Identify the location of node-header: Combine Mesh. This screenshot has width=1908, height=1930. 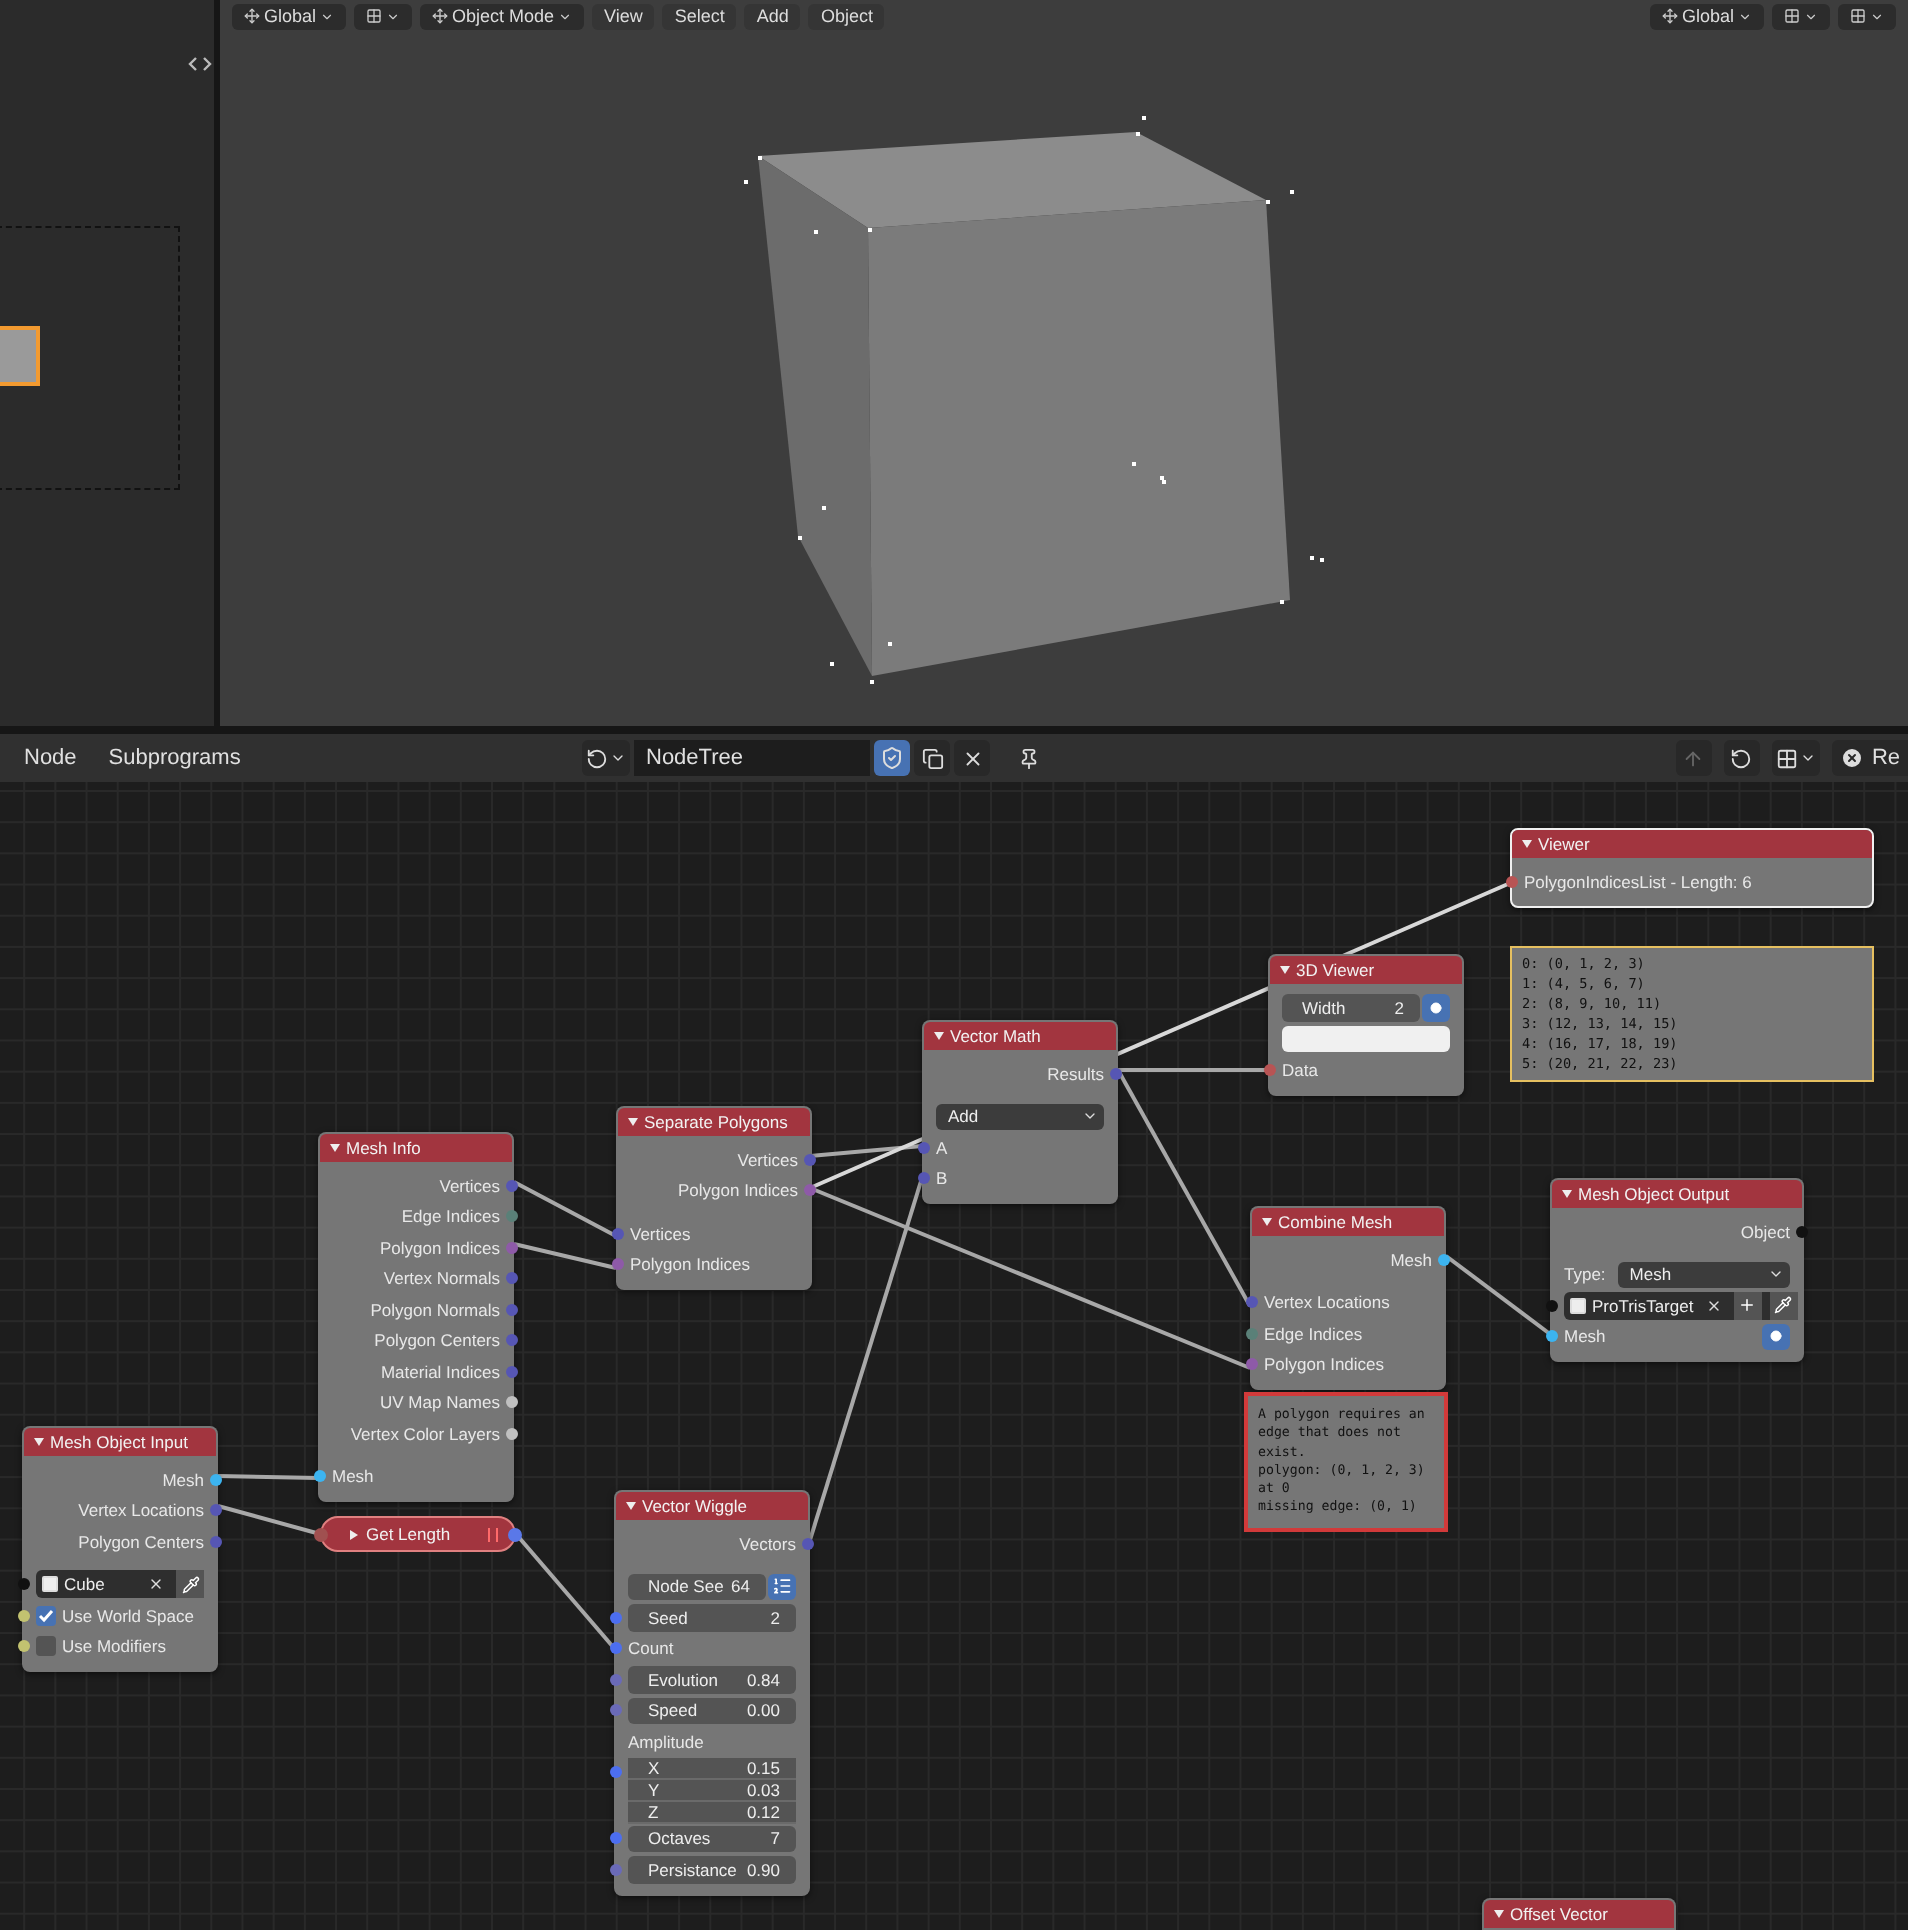
(1348, 1222).